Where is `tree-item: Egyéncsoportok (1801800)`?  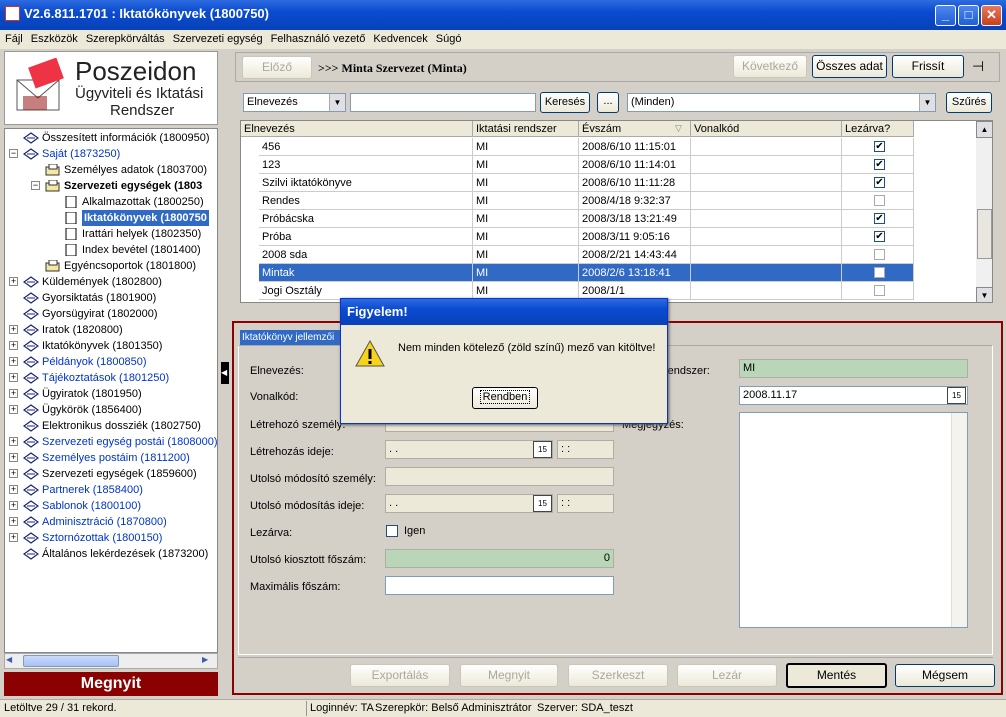 tree-item: Egyéncsoportok (1801800) is located at coordinates (111, 266).